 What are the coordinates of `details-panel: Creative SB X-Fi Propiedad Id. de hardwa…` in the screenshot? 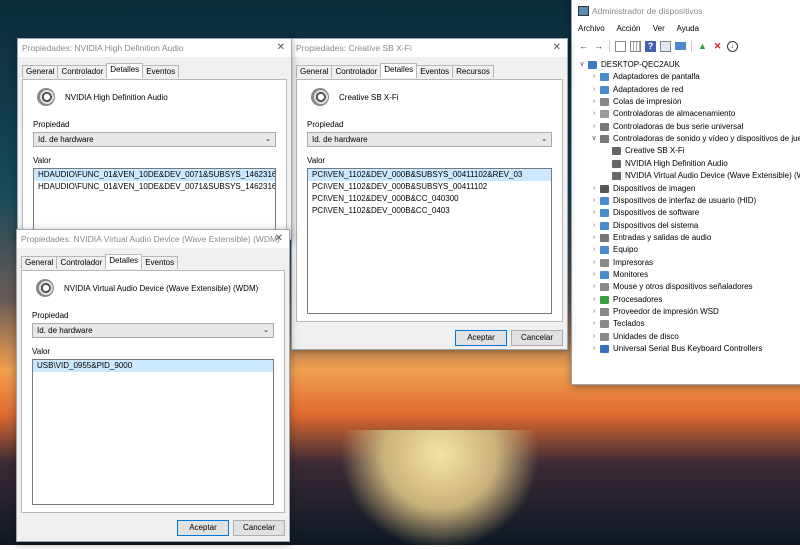 It's located at (429, 200).